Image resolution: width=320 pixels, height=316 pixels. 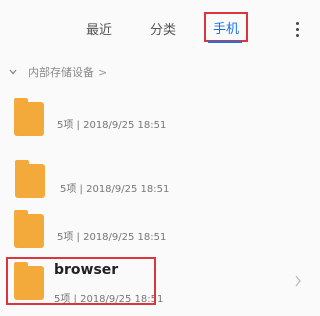 What do you see at coordinates (61, 72) in the screenshot?
I see `breadcrumb-label: 内部存储设备` at bounding box center [61, 72].